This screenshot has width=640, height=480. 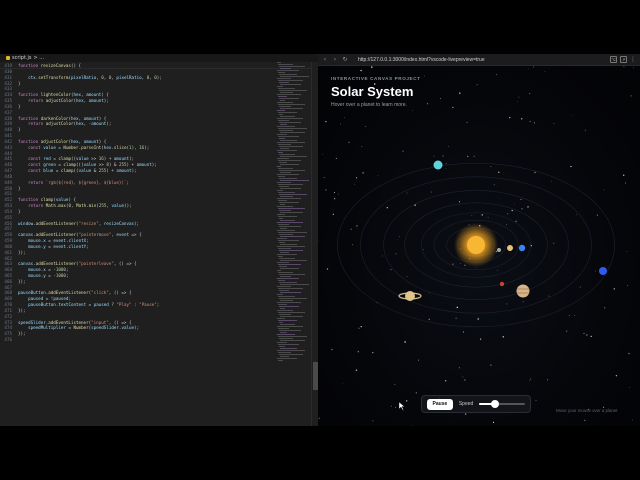 I want to click on pause-button: Pause, so click(x=440, y=404).